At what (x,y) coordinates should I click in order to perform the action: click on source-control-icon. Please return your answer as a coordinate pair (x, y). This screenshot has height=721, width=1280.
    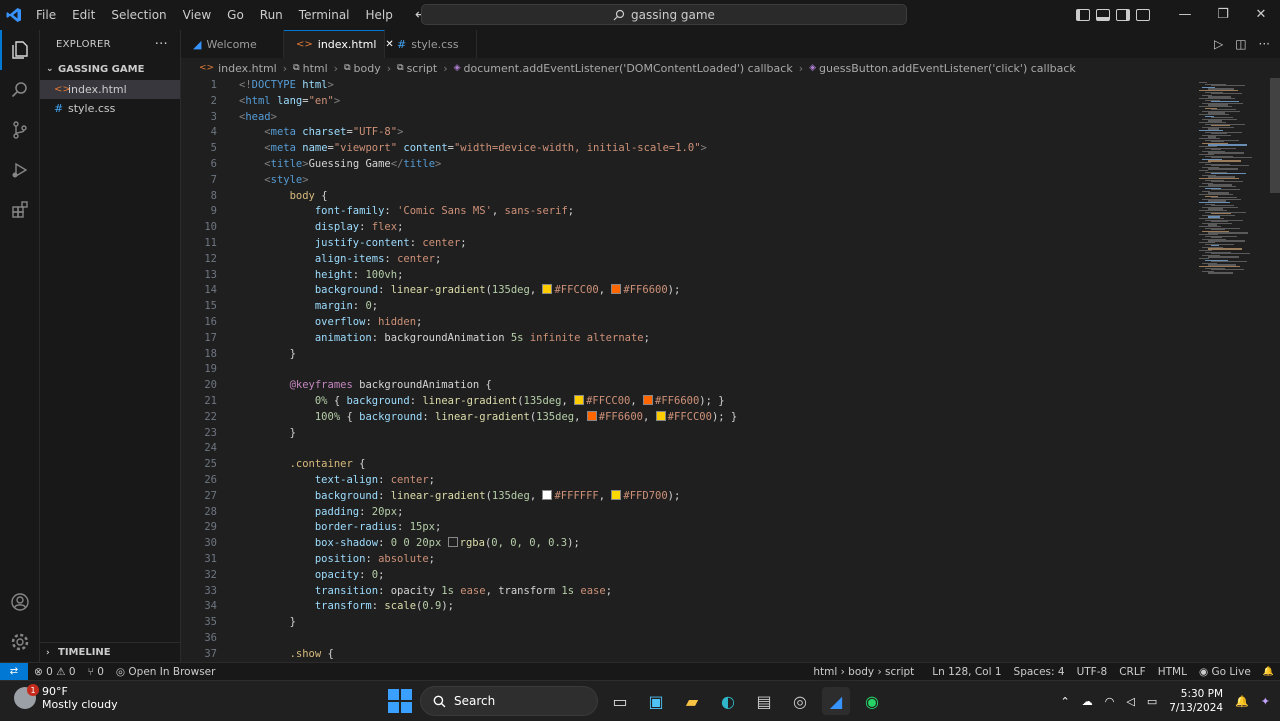
    Looking at the image, I should click on (20, 130).